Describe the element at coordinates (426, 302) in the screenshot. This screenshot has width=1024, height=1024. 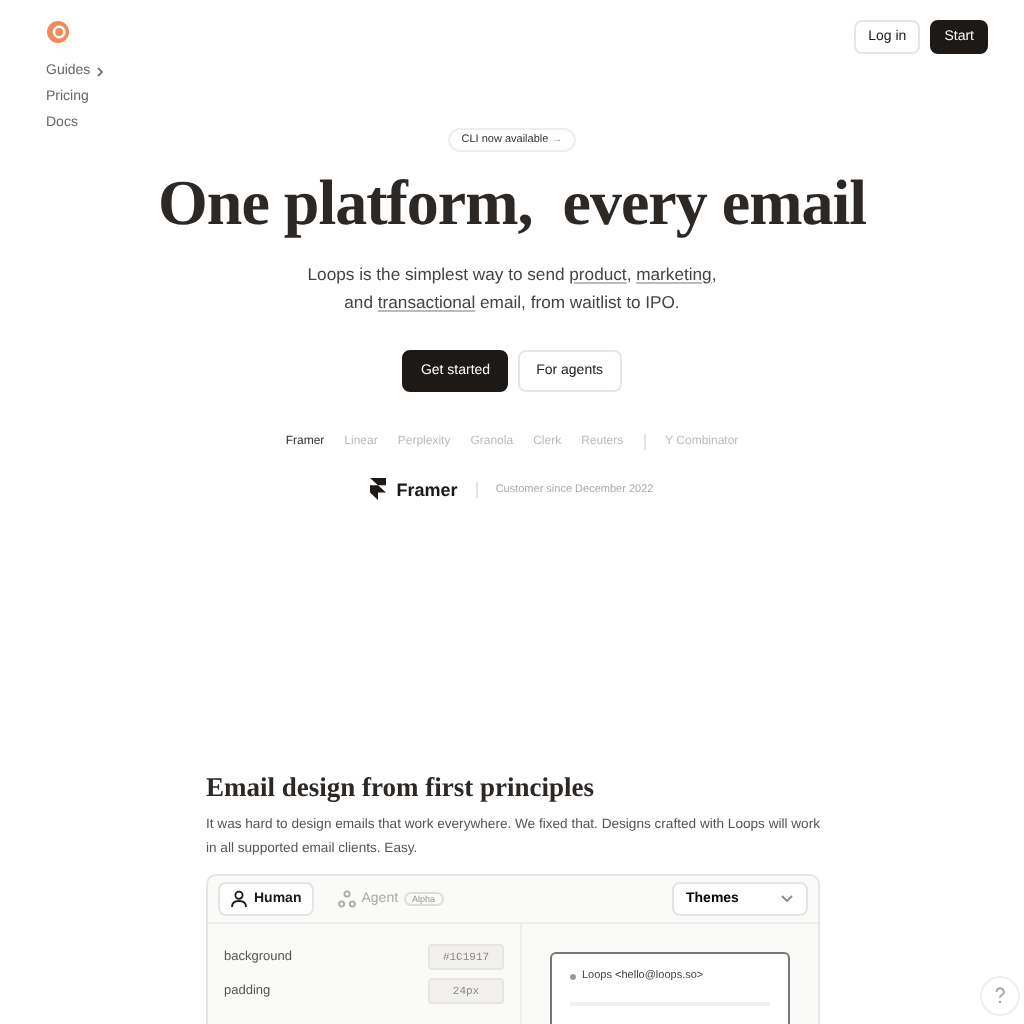
I see `subtitle-link: transactional` at that location.